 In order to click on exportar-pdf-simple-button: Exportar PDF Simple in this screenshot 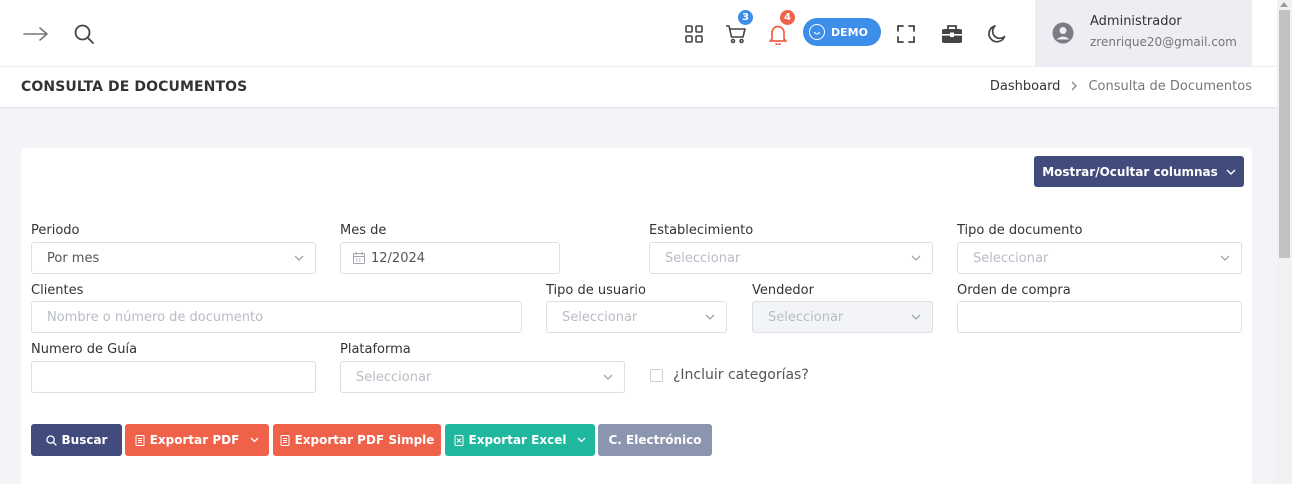, I will do `click(357, 440)`.